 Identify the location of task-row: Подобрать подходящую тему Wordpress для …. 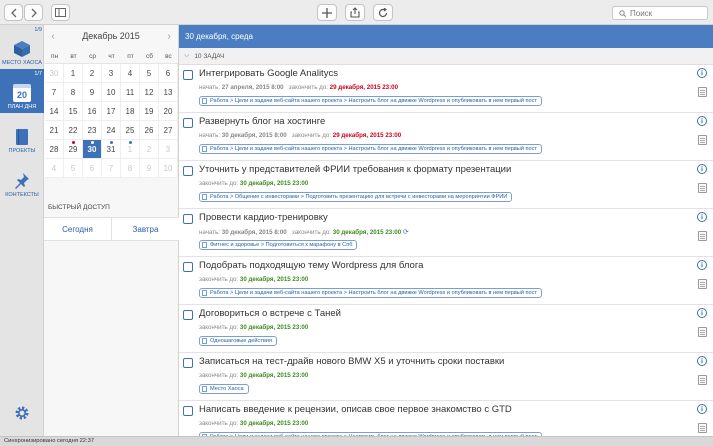
(446, 281).